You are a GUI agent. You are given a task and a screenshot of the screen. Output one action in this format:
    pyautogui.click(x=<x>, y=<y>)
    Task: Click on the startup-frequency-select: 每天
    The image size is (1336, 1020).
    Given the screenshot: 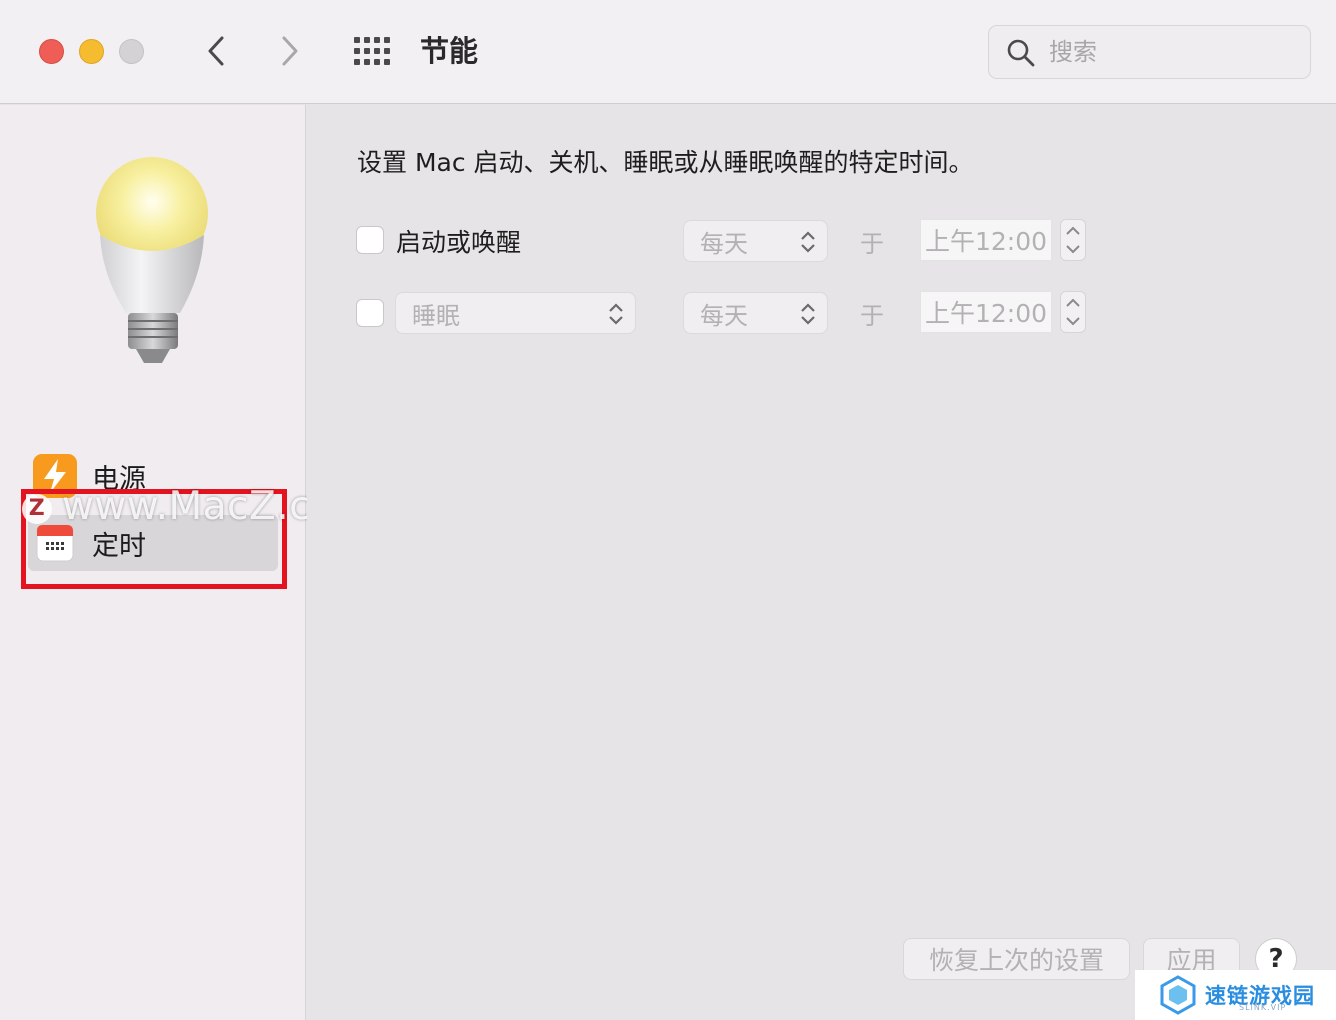 What is the action you would take?
    pyautogui.click(x=755, y=241)
    